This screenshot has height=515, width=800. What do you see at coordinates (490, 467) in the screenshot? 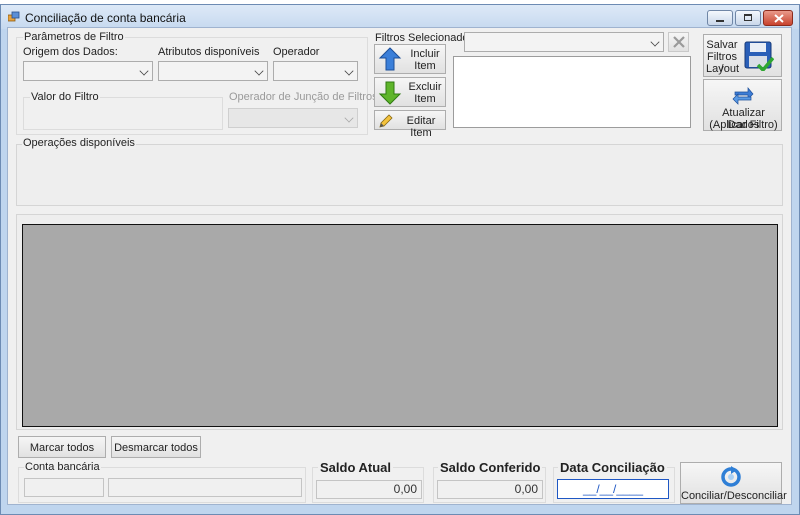
I see `checked-balance-label: Saldo Conferido` at bounding box center [490, 467].